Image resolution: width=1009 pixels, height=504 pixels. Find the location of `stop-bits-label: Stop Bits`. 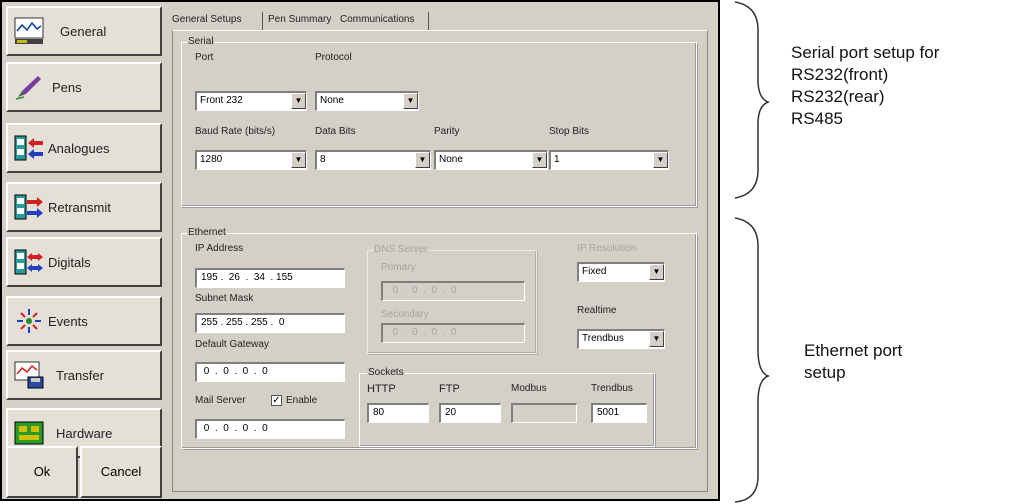

stop-bits-label: Stop Bits is located at coordinates (569, 131).